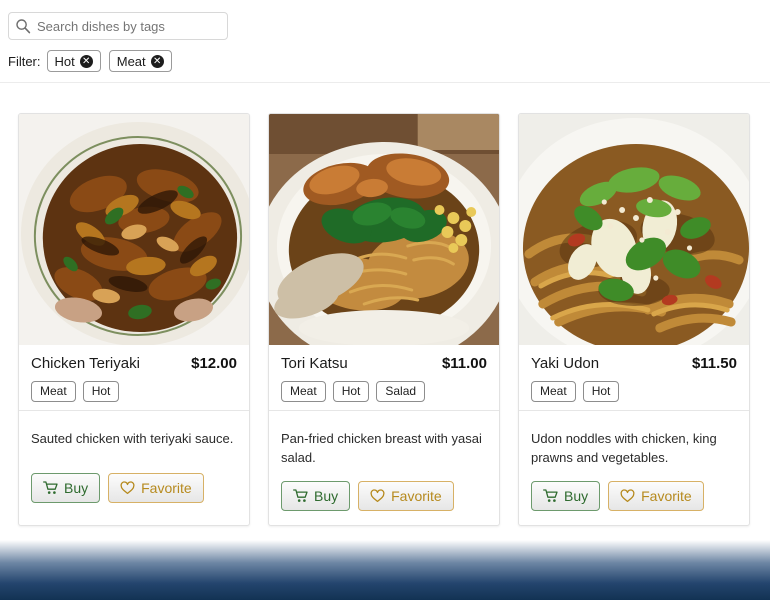 The width and height of the screenshot is (770, 600). What do you see at coordinates (64, 61) in the screenshot?
I see `filter-chip-label: Hot` at bounding box center [64, 61].